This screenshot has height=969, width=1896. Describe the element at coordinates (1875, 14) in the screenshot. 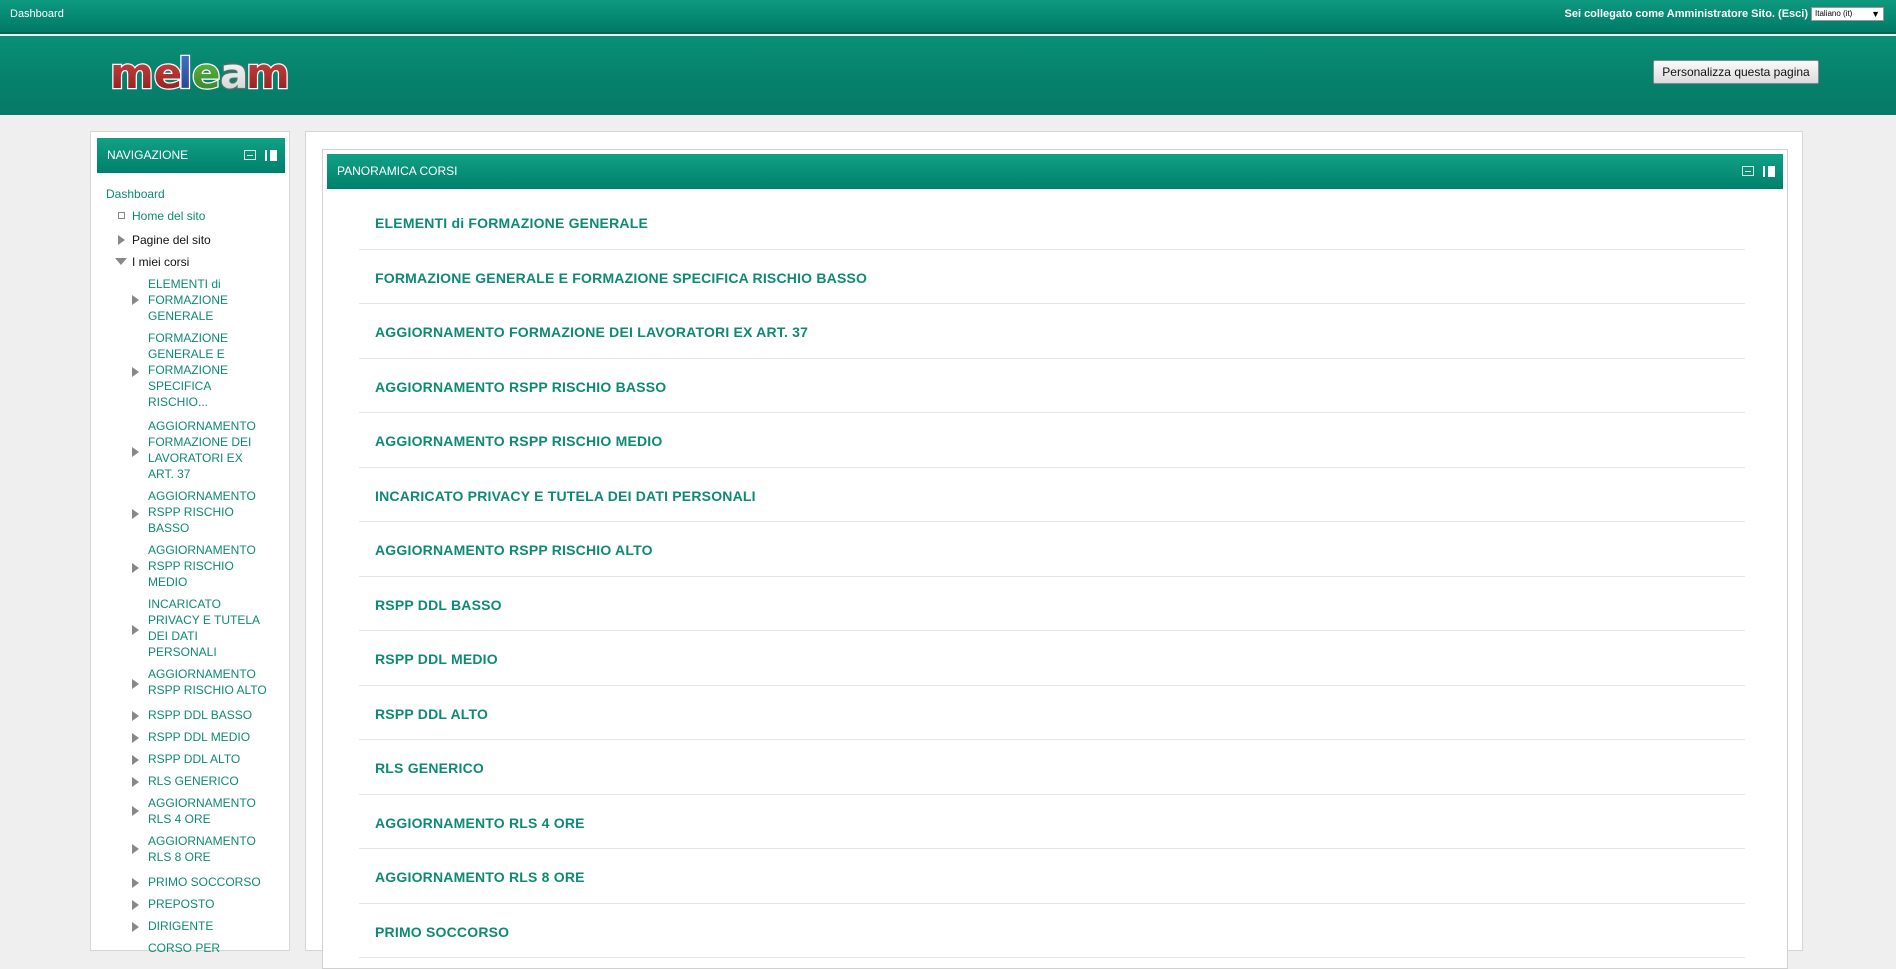

I see `chevron-down-icon: ▼` at that location.